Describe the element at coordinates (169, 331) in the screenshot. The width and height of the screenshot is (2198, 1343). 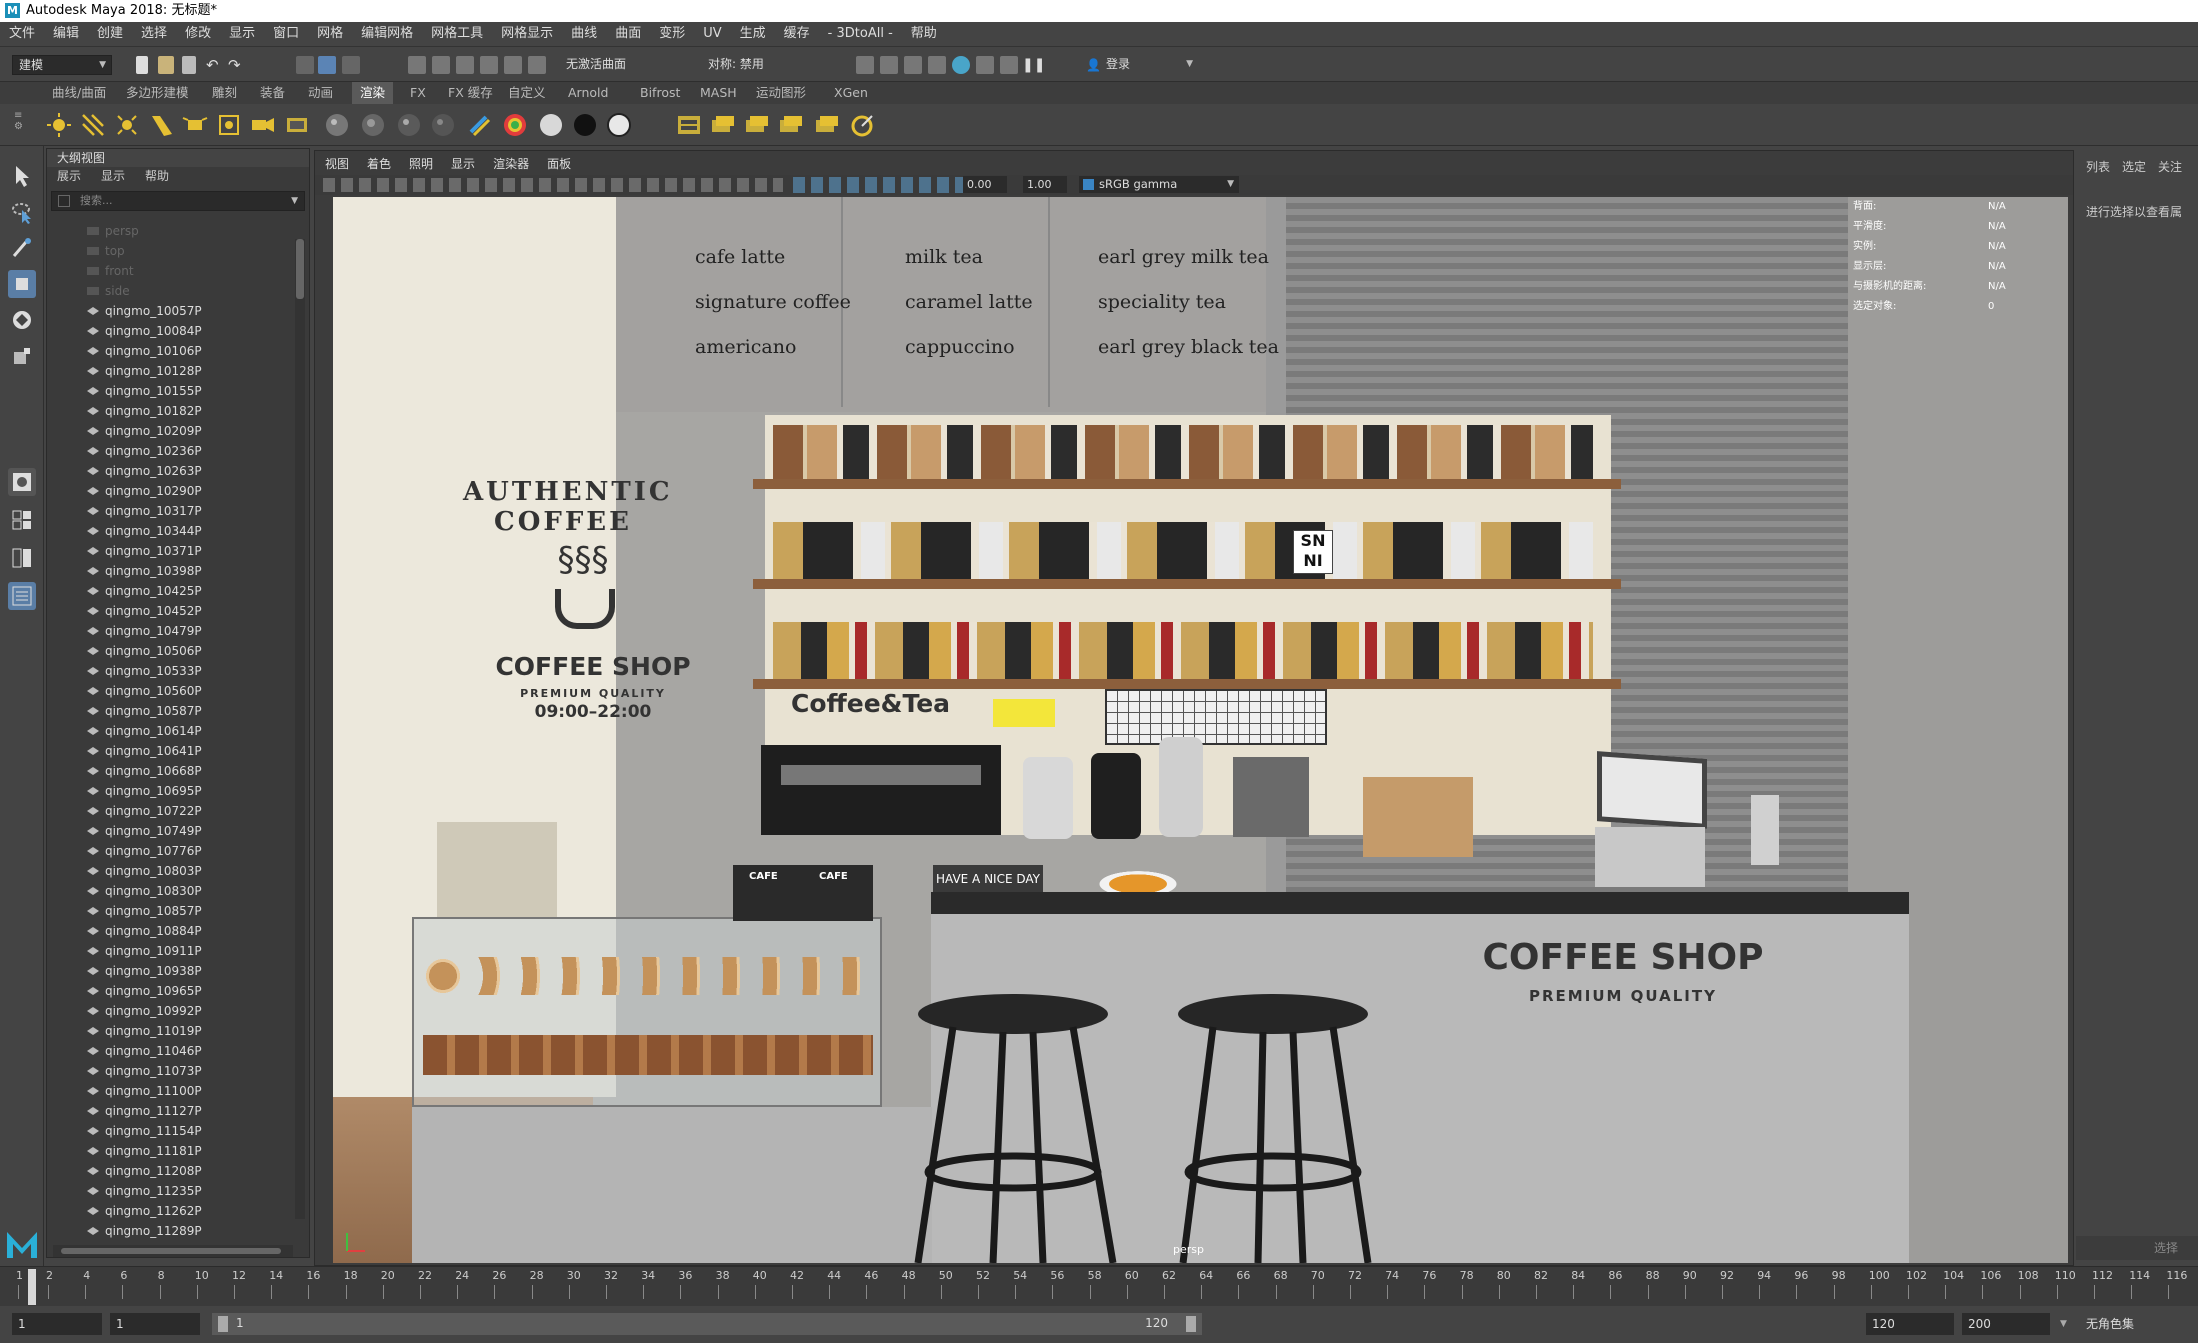
I see `outliner-item: qingmo_10084P` at that location.